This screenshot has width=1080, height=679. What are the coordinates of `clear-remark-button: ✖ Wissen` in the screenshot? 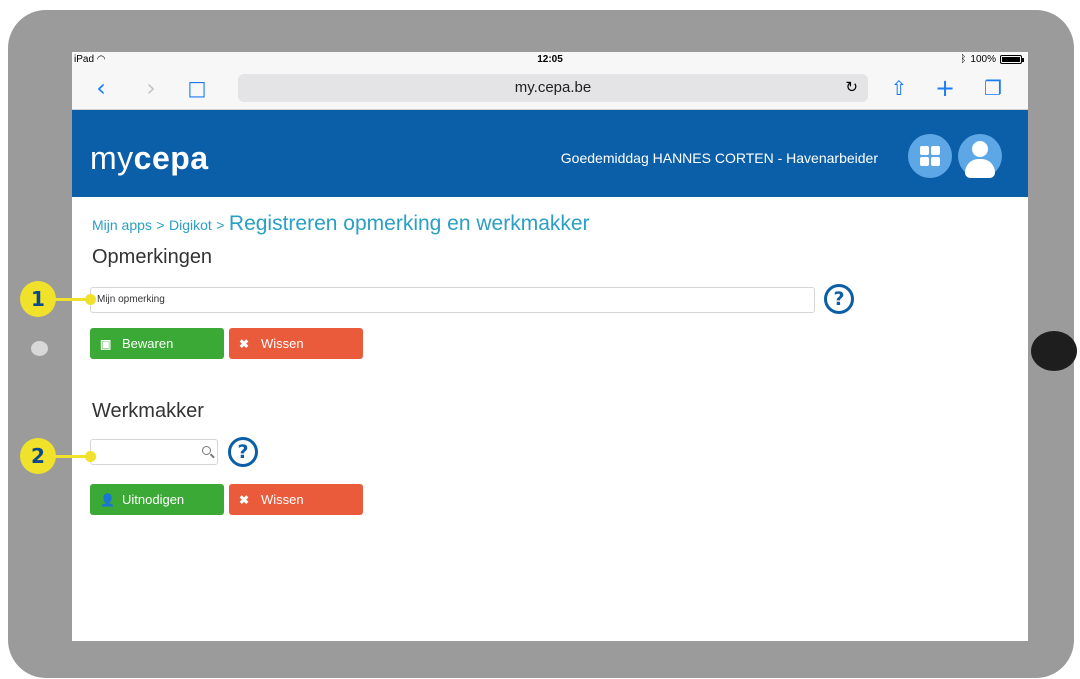 It's located at (296, 343).